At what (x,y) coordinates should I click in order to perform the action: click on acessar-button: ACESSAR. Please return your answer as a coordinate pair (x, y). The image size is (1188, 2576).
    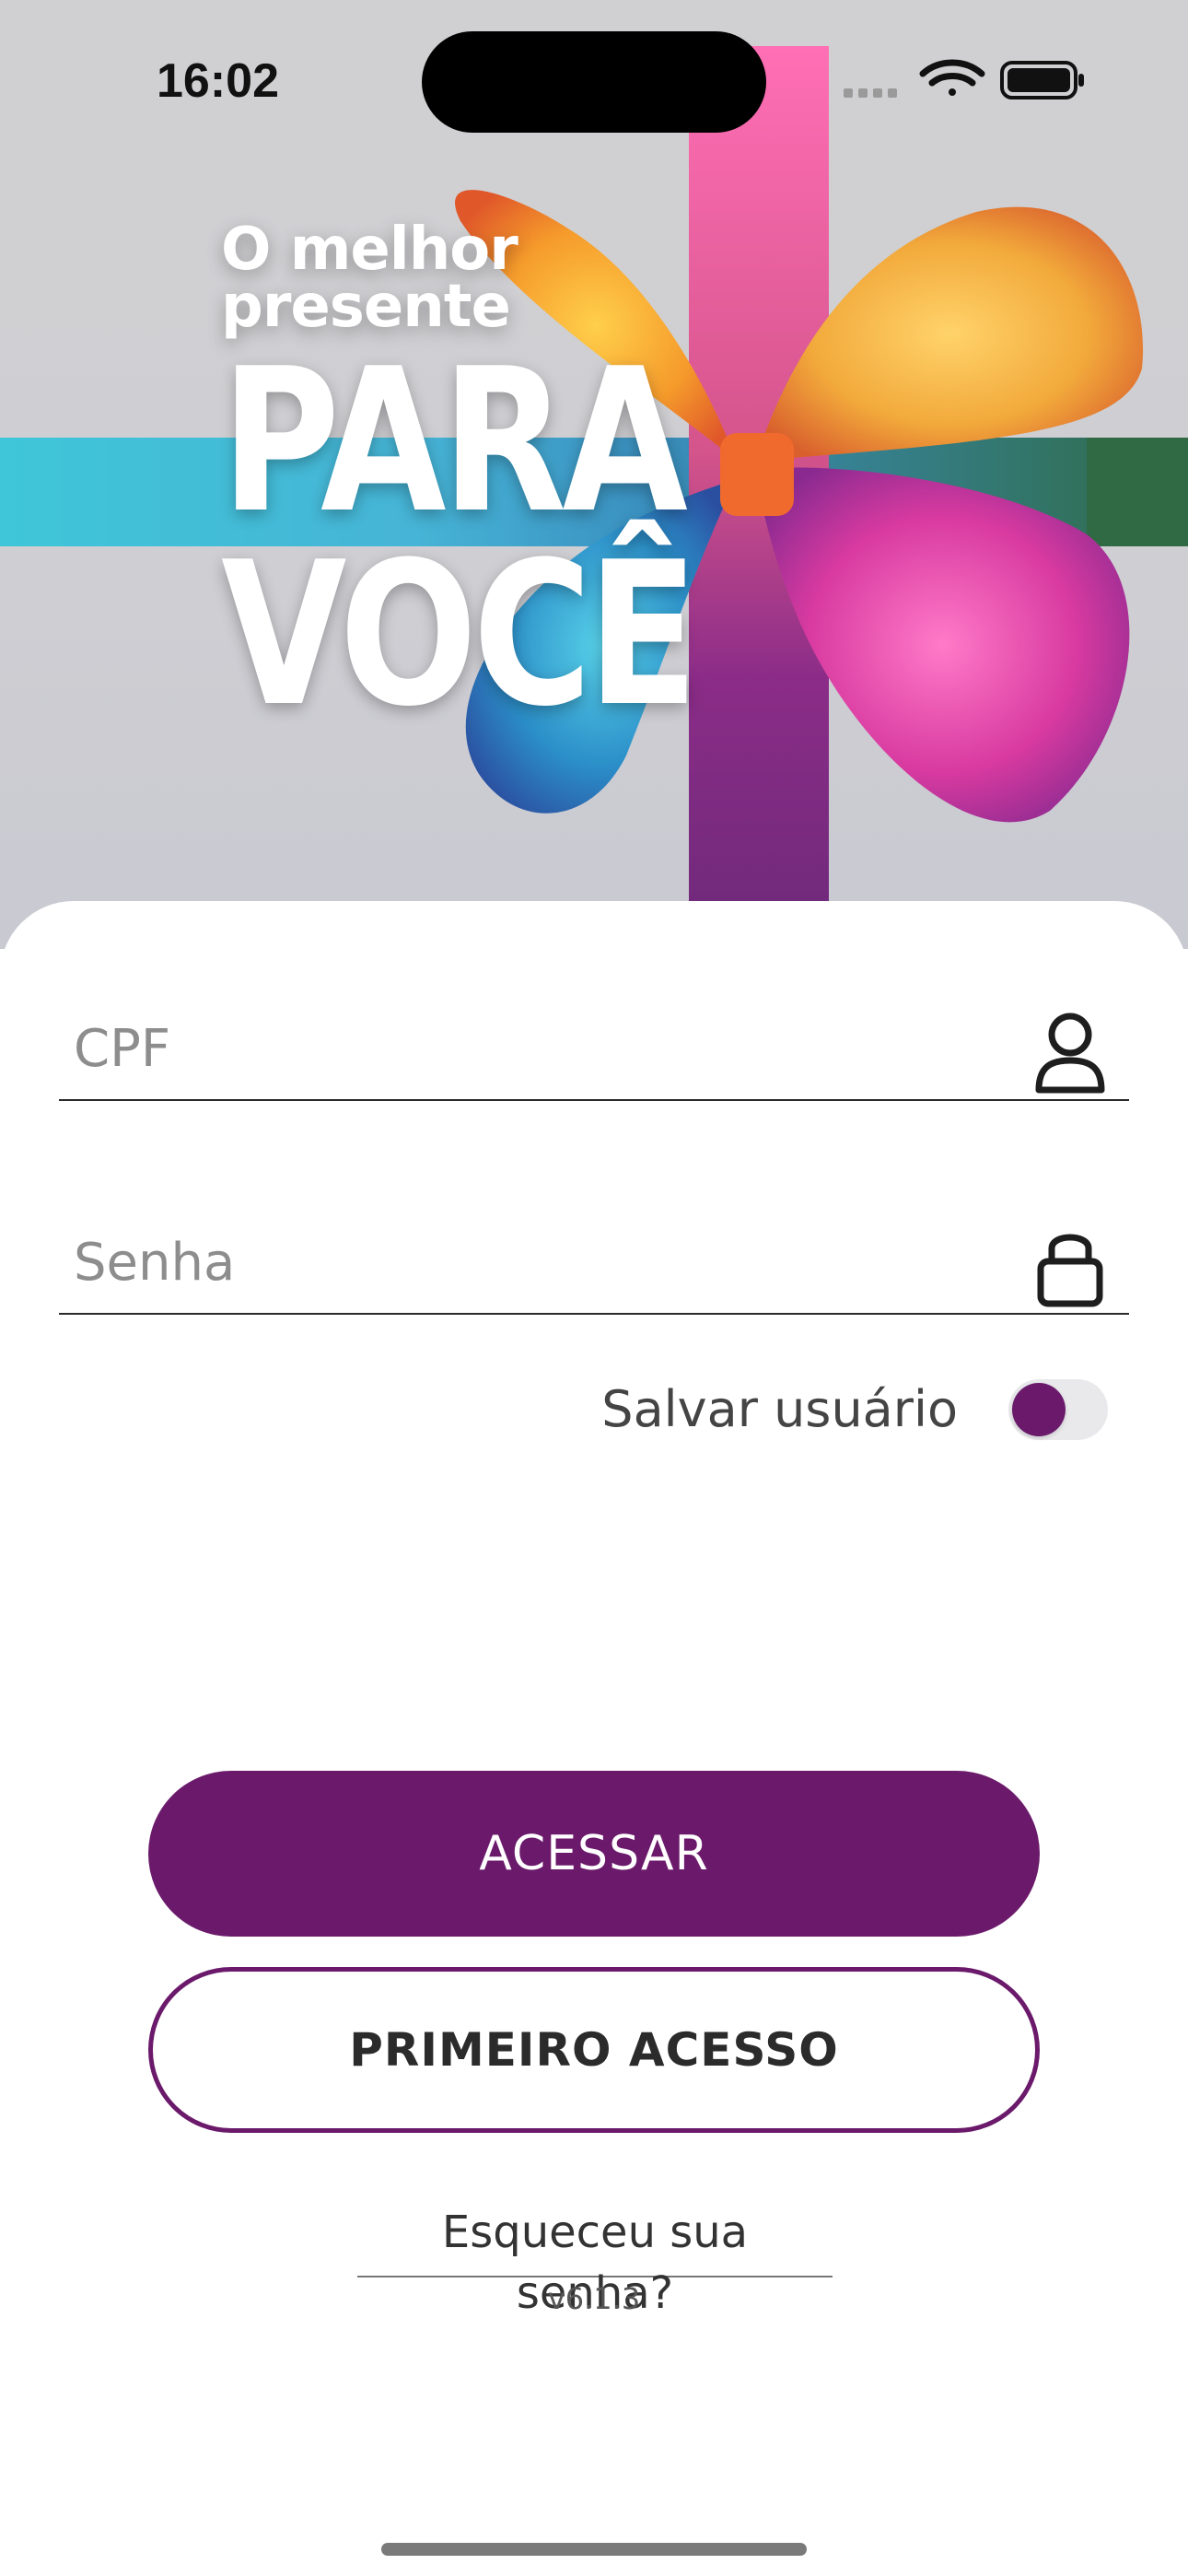
    Looking at the image, I should click on (594, 1854).